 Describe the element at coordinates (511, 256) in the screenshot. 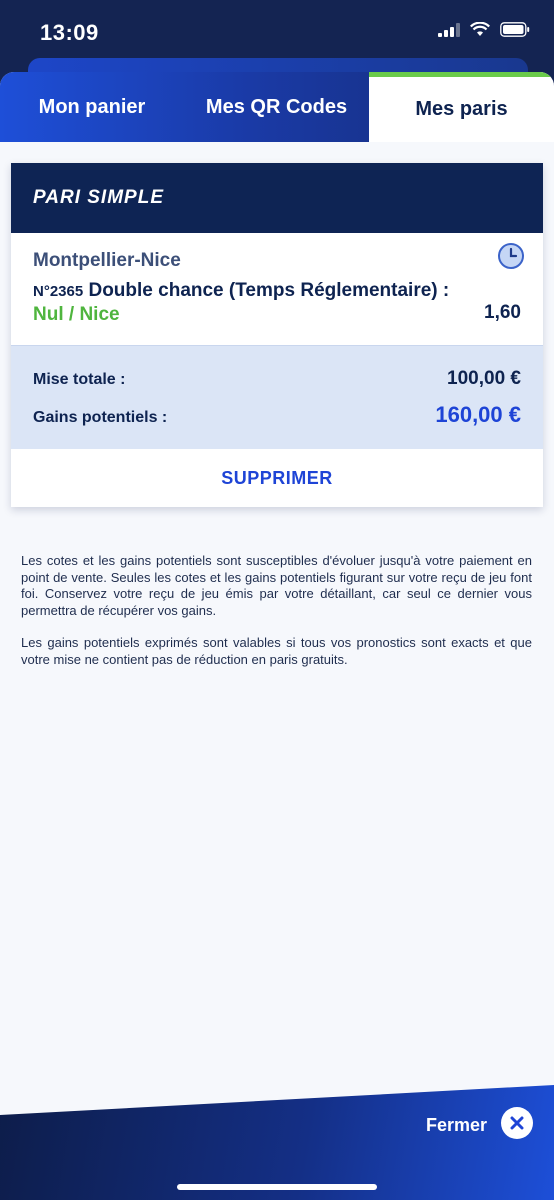

I see `clock-icon` at that location.